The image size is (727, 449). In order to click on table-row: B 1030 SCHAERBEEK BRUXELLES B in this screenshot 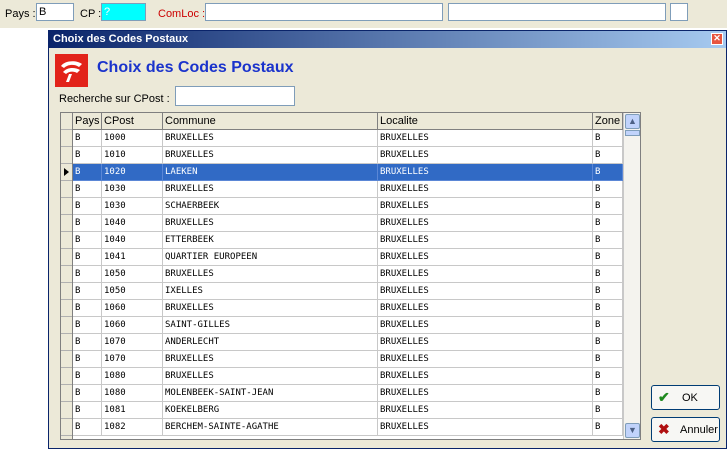, I will do `click(348, 206)`.